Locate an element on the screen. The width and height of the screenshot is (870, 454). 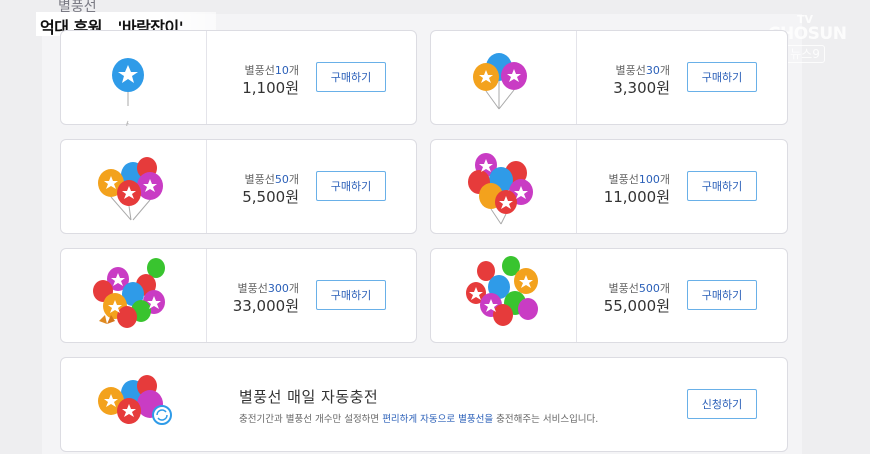
product-quantity: 별풍선50개 is located at coordinates (272, 179).